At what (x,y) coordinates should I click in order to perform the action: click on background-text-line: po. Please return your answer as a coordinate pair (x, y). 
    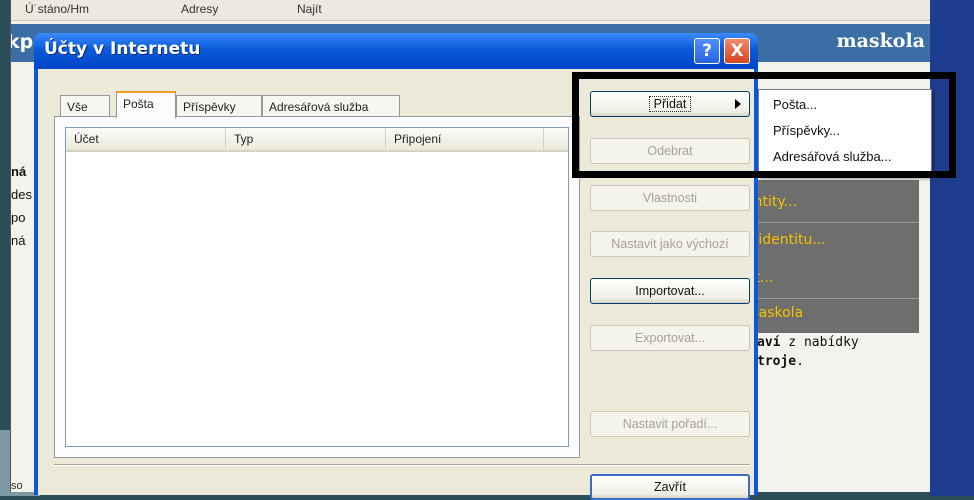
    Looking at the image, I should click on (18, 217).